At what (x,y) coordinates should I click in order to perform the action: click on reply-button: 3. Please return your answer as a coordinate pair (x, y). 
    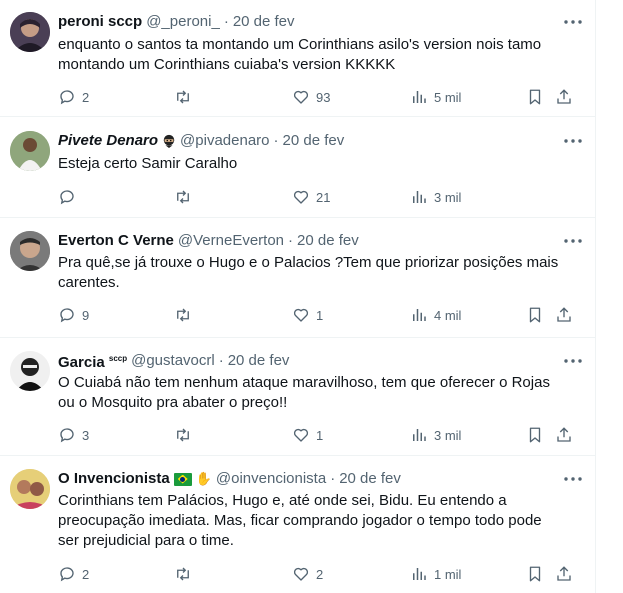
    Looking at the image, I should click on (73, 435).